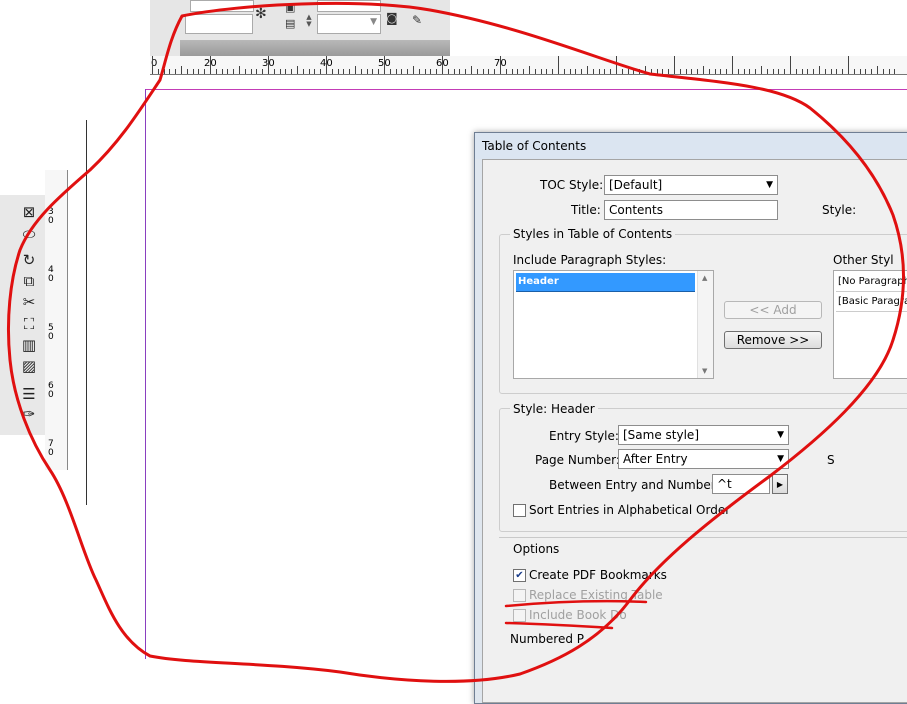 The image size is (907, 704). Describe the element at coordinates (290, 24) in the screenshot. I see `scale-height-icon: ▤` at that location.